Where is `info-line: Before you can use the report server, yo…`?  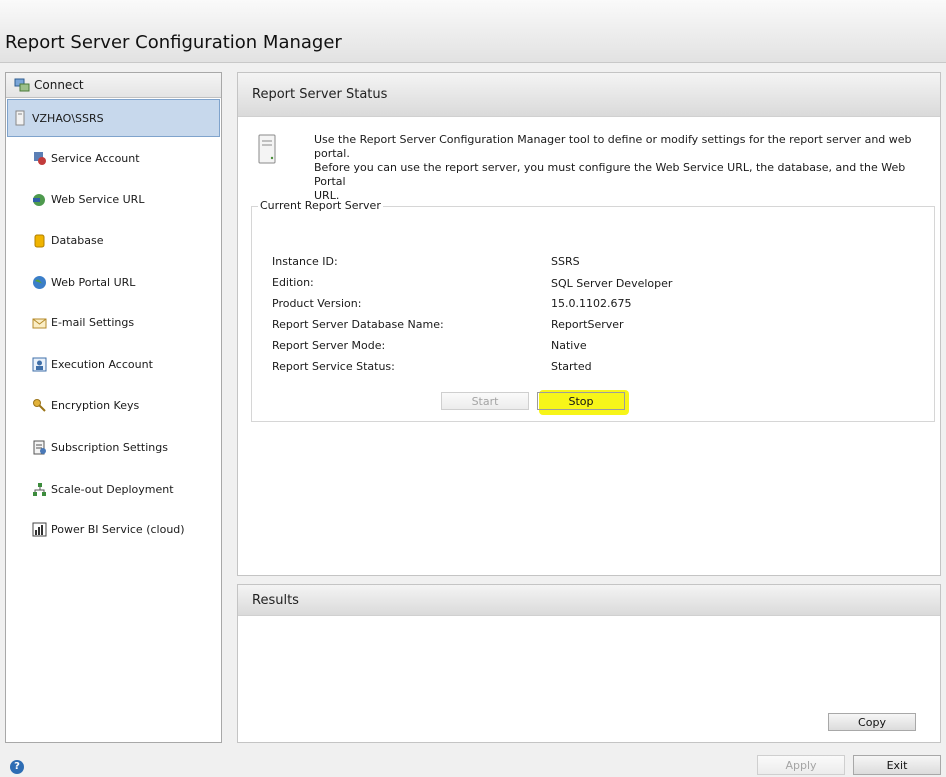 info-line: Before you can use the report server, yo… is located at coordinates (610, 174).